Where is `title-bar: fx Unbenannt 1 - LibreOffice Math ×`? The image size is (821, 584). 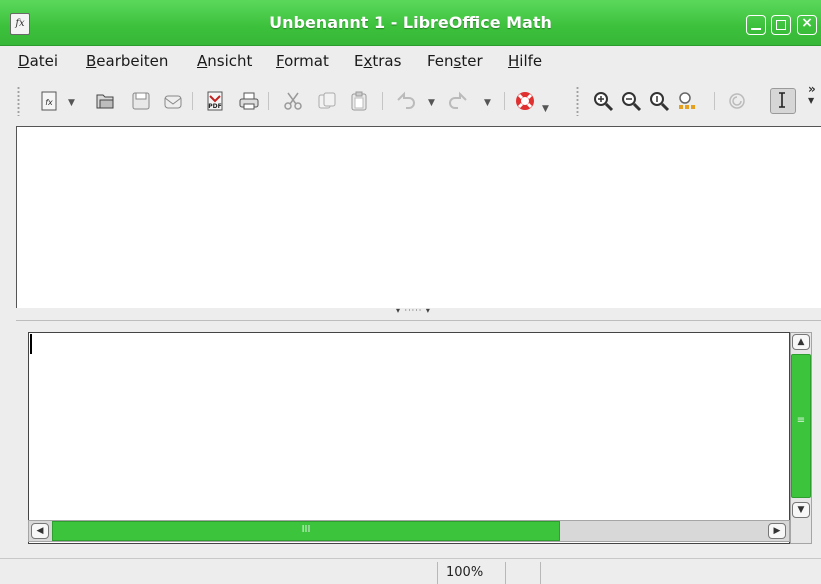
title-bar: fx Unbenannt 1 - LibreOffice Math × is located at coordinates (410, 23).